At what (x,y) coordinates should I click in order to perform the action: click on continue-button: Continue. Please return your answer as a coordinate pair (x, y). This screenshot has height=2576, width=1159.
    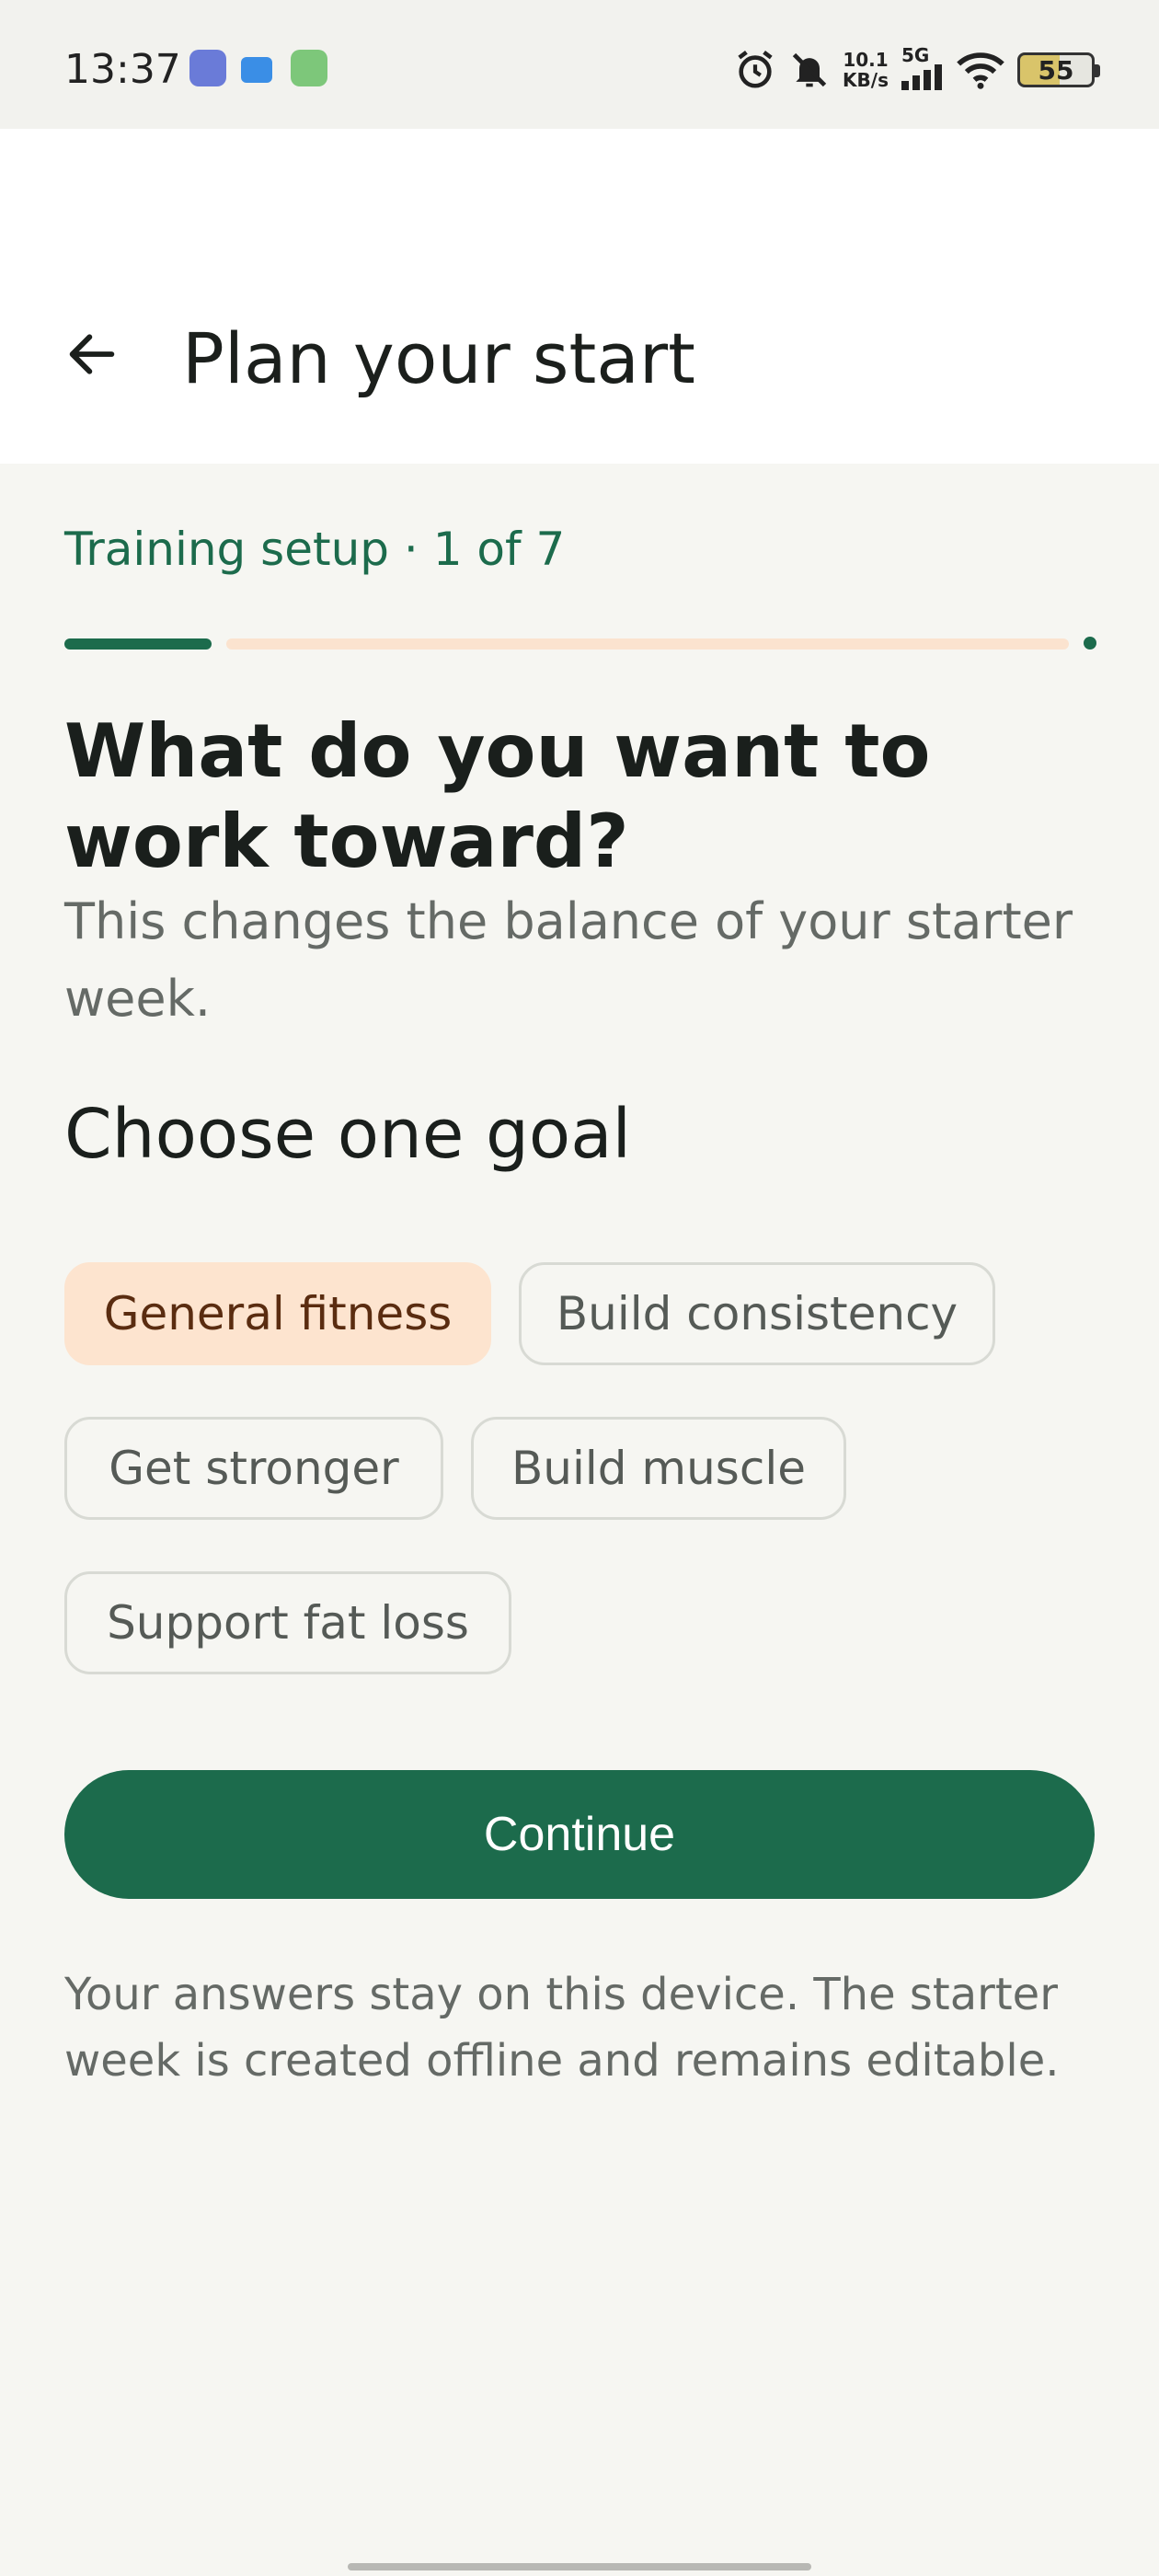
    Looking at the image, I should click on (579, 1834).